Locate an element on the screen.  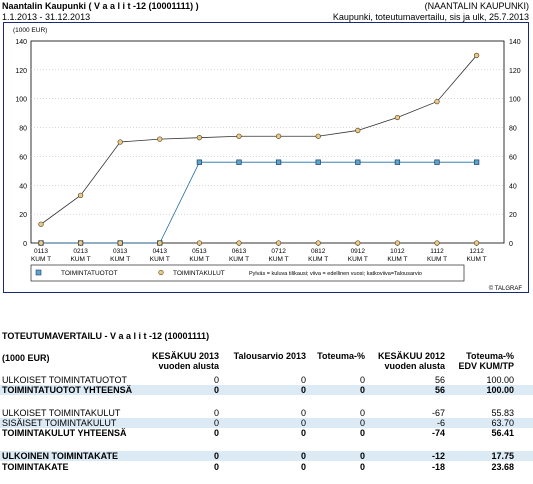
table-cell: -74 is located at coordinates (438, 433).